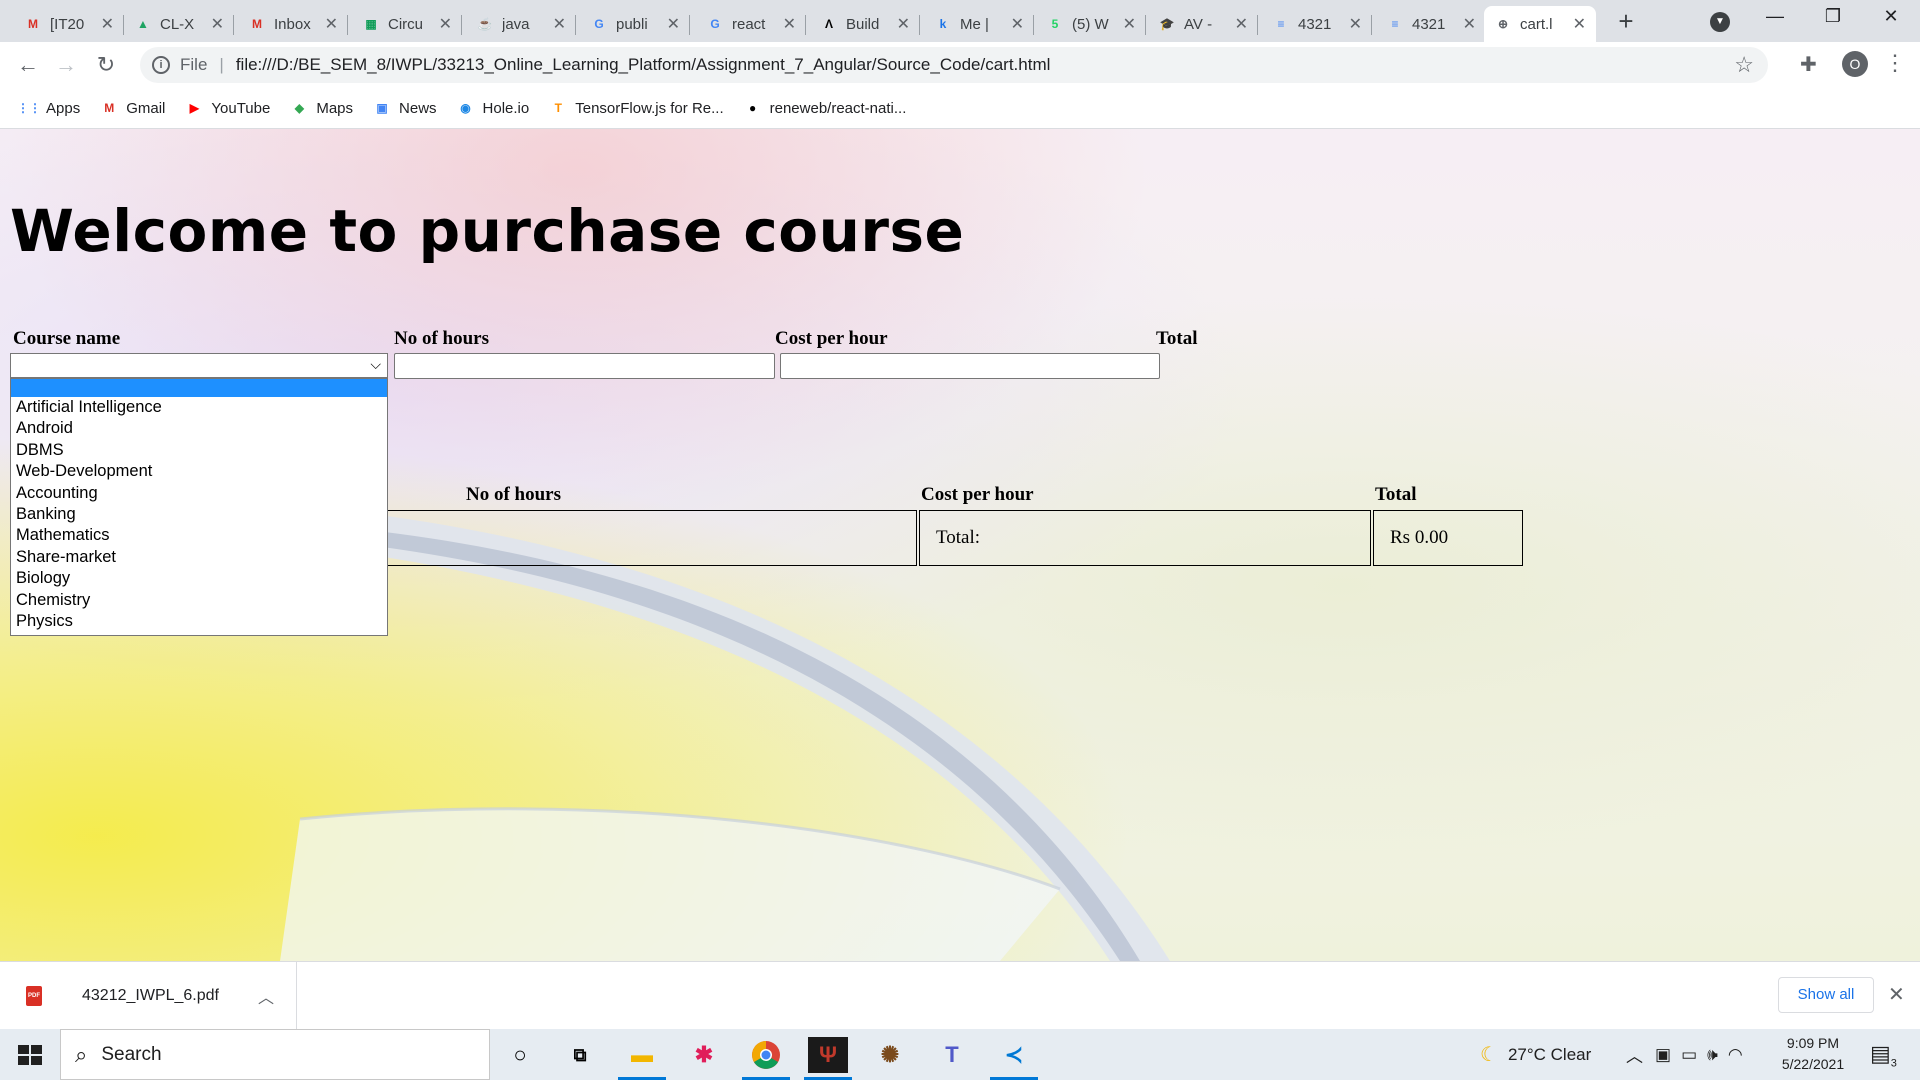 The height and width of the screenshot is (1080, 1920). I want to click on bookmark-maps: ◆ Maps, so click(321, 108).